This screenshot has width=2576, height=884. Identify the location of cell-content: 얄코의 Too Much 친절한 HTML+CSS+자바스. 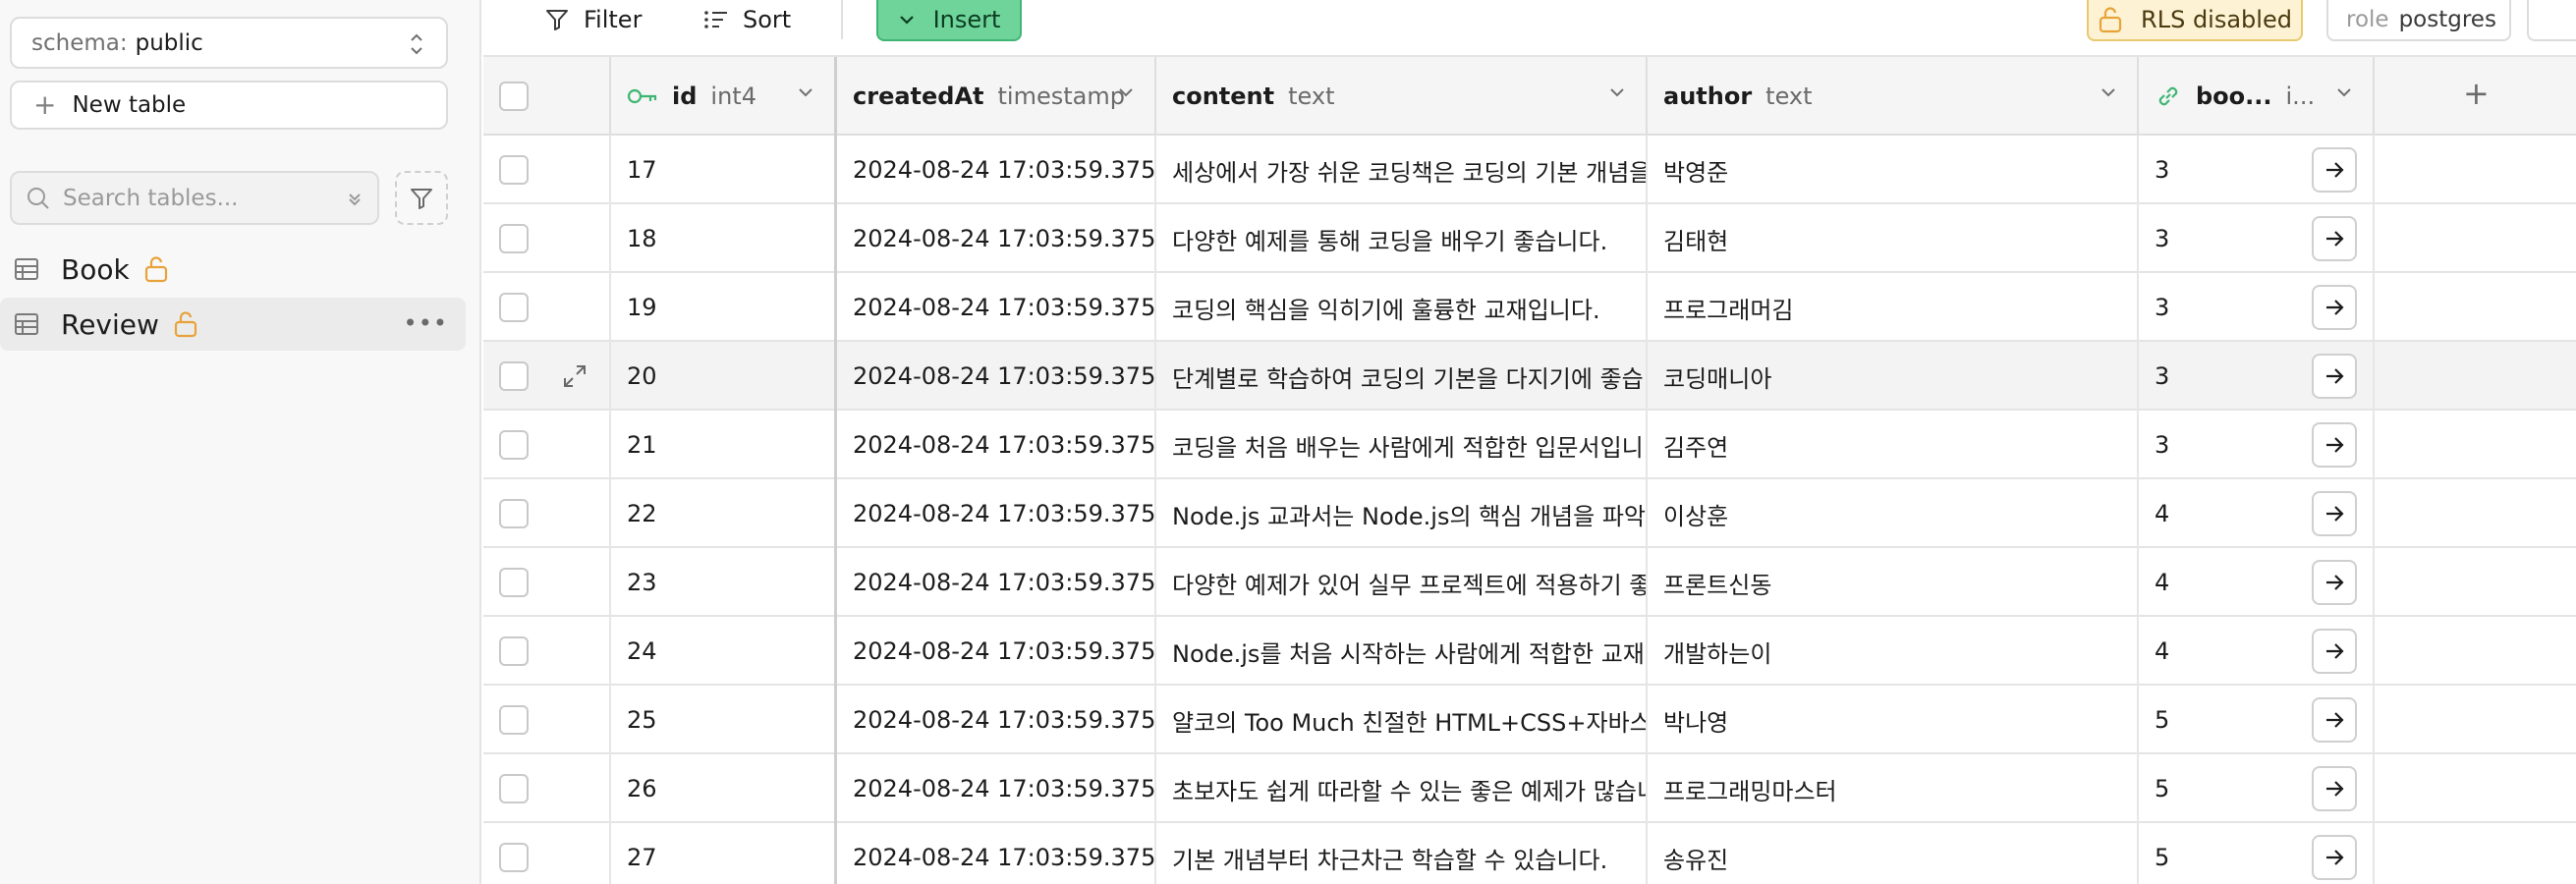
(1402, 720).